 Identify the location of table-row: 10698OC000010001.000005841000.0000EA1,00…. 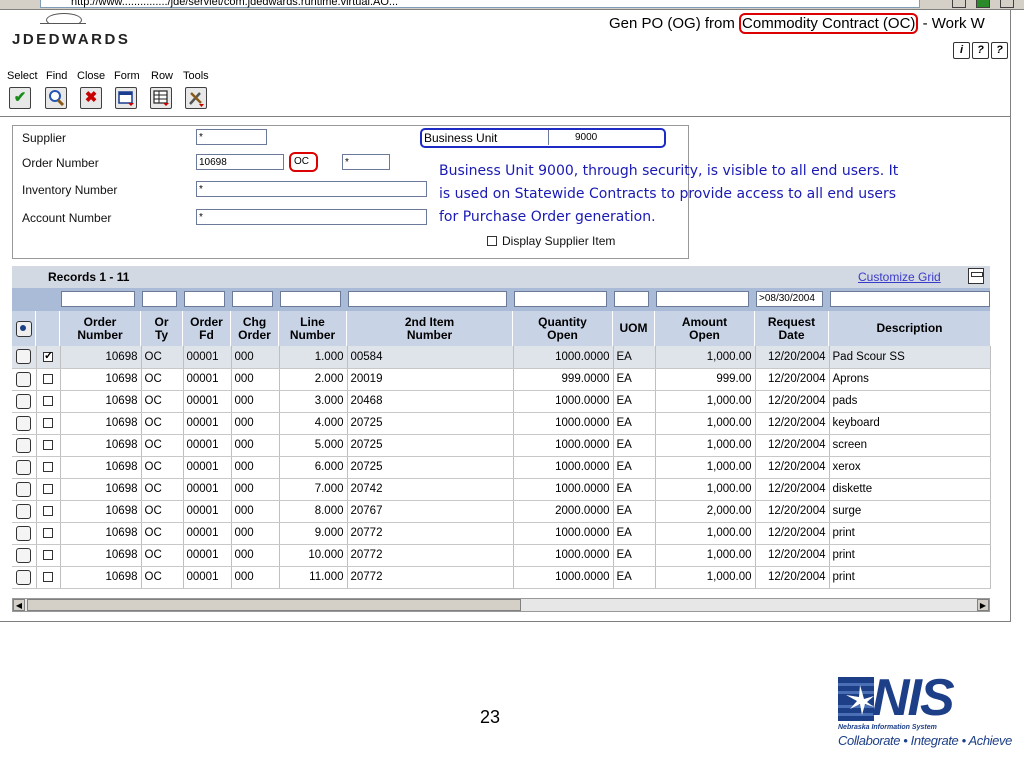
(501, 357).